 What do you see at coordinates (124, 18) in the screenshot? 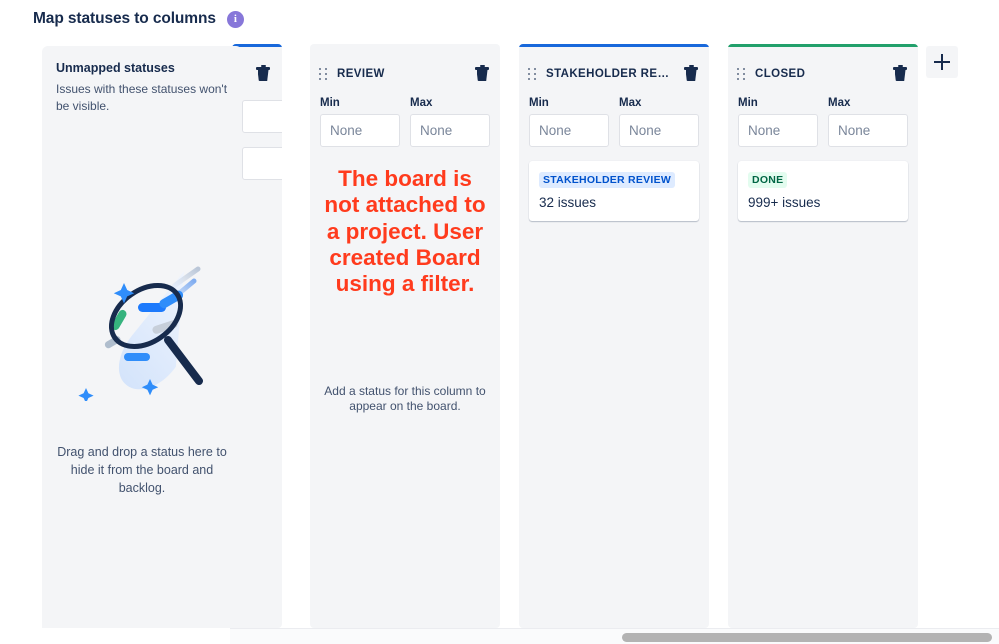
I see `page-title: Map statuses to columns` at bounding box center [124, 18].